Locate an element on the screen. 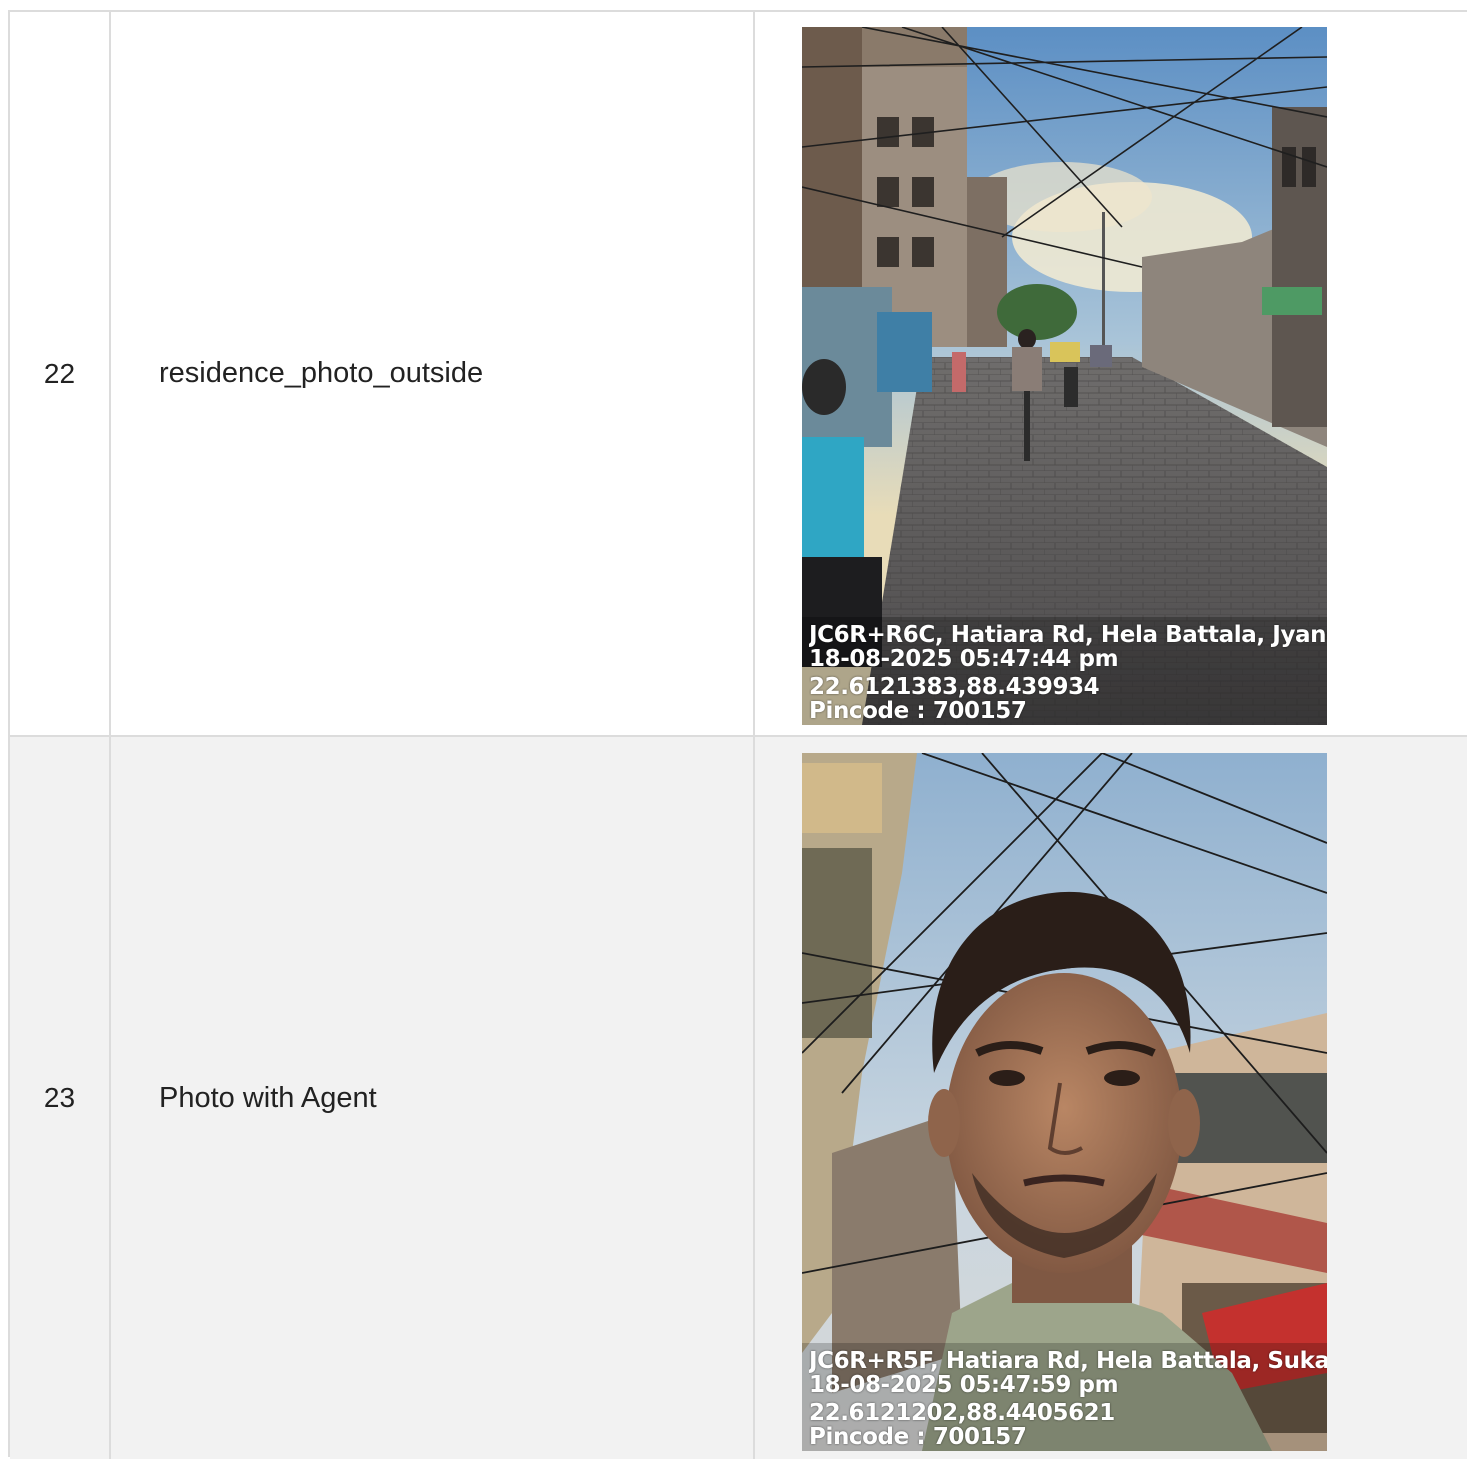 The width and height of the screenshot is (1467, 1459). row-index: 22 is located at coordinates (60, 373).